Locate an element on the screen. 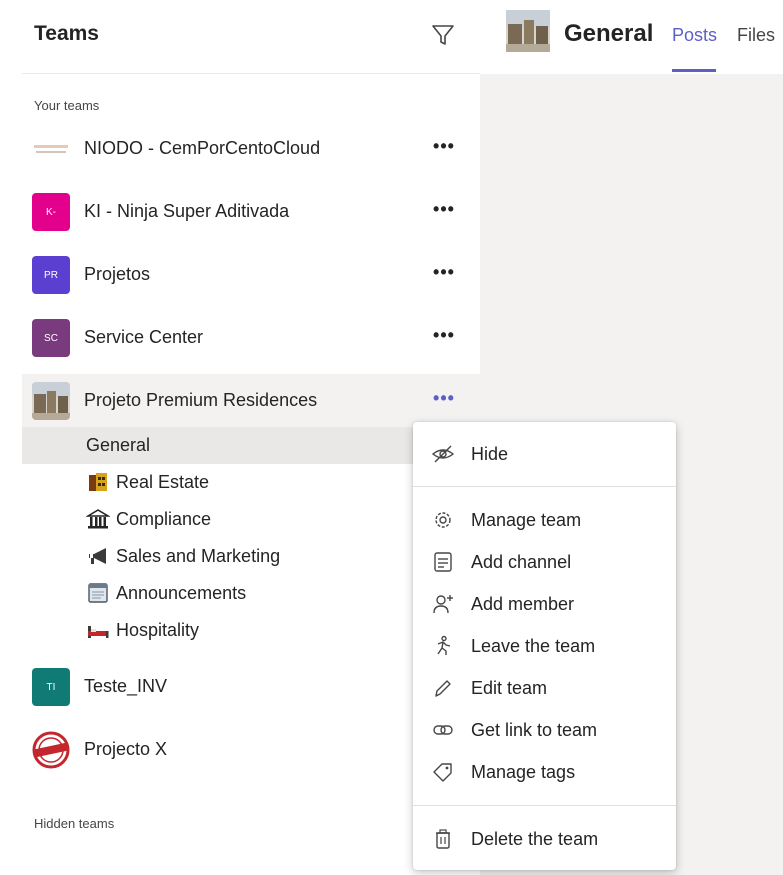 The width and height of the screenshot is (783, 875). menu-label: Add channel is located at coordinates (521, 562).